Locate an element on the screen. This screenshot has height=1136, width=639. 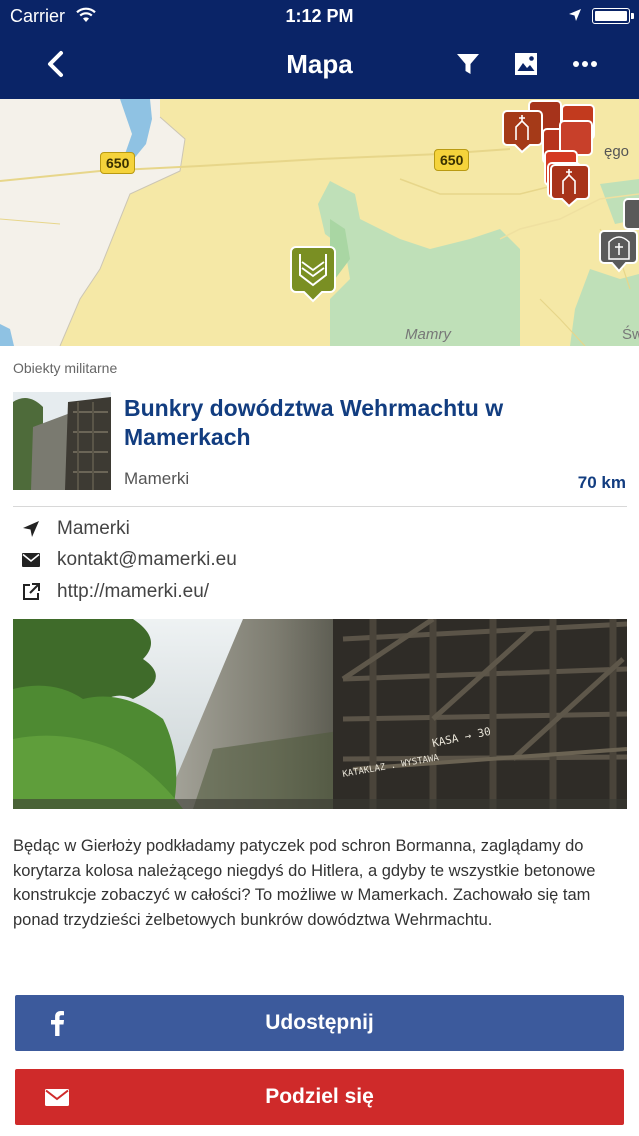
share-email-button: Podziel się is located at coordinates (319, 1097).